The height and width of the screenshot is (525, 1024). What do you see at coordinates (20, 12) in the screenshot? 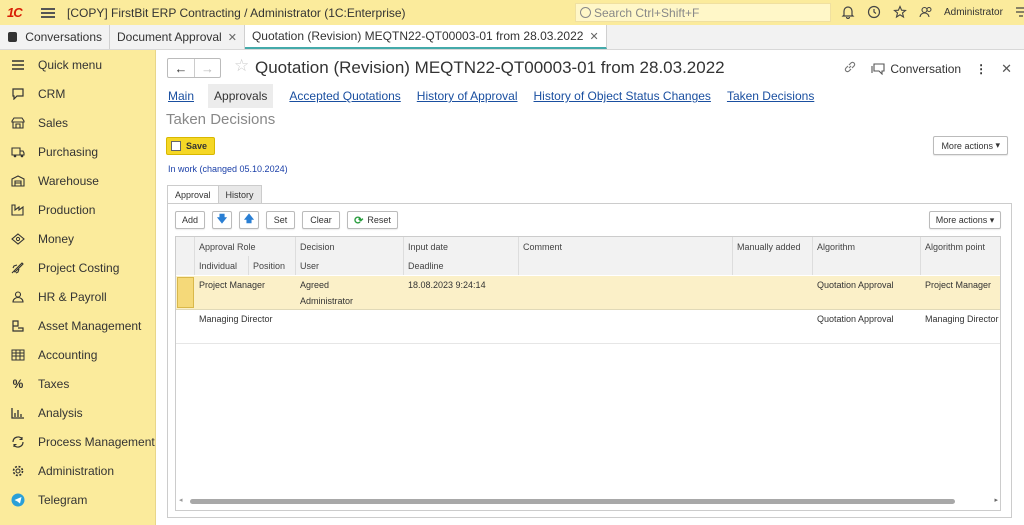
I see `app-logo: 1С` at bounding box center [20, 12].